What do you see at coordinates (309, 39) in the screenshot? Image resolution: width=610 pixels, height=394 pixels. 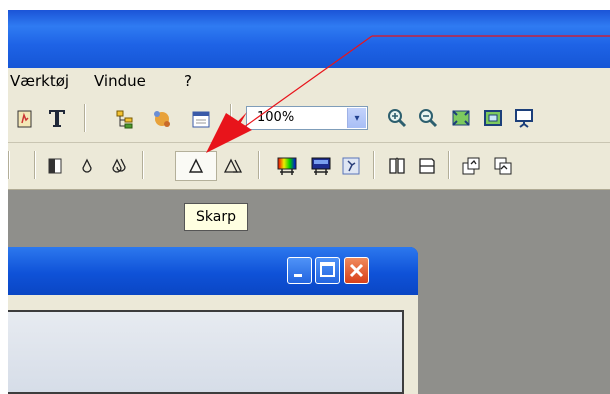 I see `title-bar` at bounding box center [309, 39].